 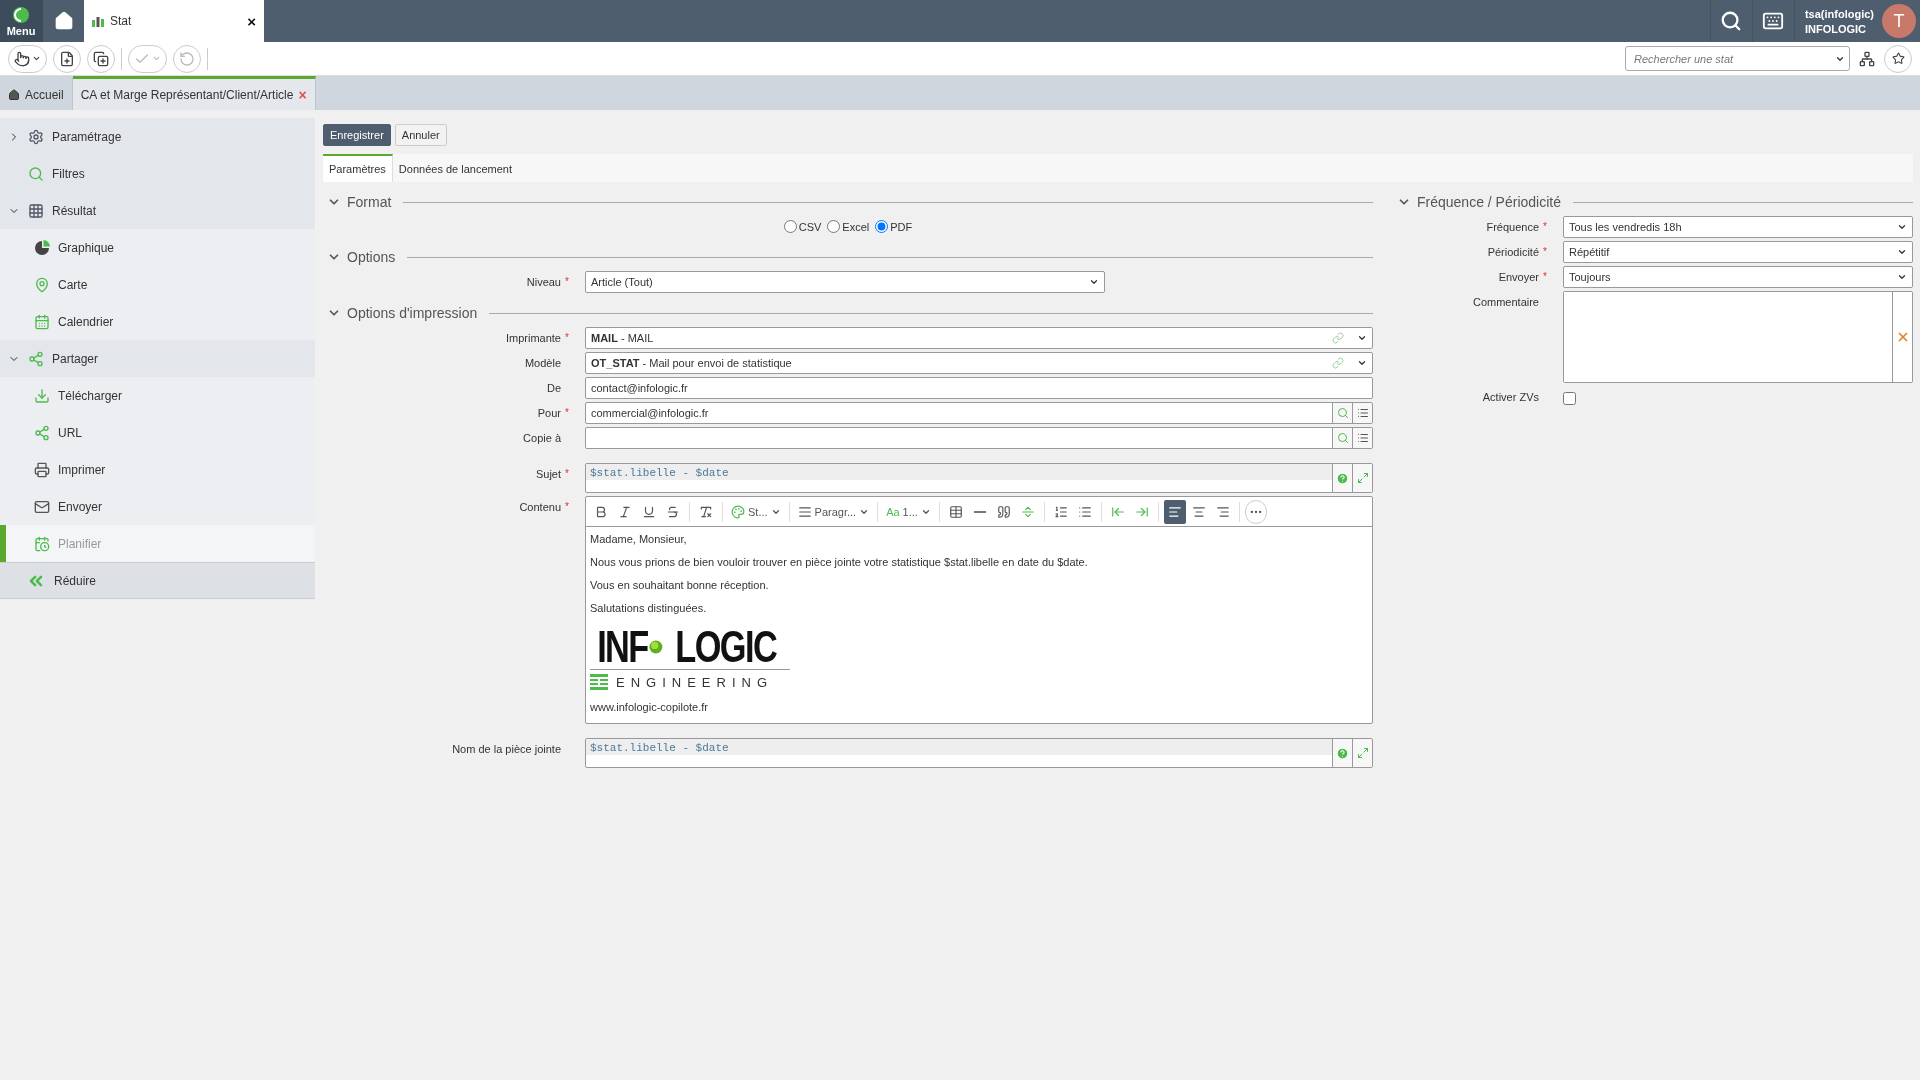 What do you see at coordinates (690, 657) in the screenshot?
I see `company-logo: INF LOGIC ENGINEERING` at bounding box center [690, 657].